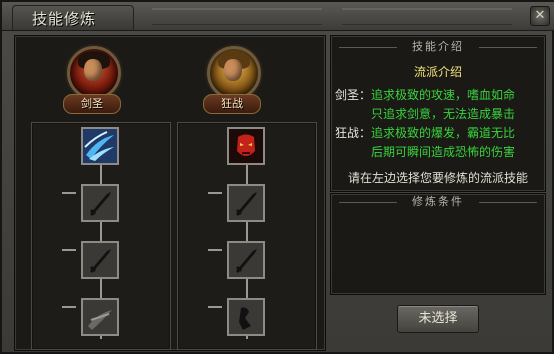 The height and width of the screenshot is (354, 554). Describe the element at coordinates (427, 16) in the screenshot. I see `title-ornament-right` at that location.